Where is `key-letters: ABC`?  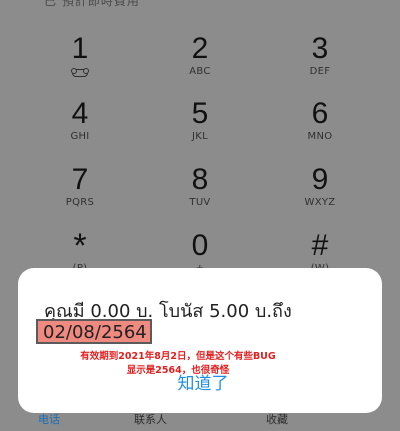
key-letters: ABC is located at coordinates (200, 71).